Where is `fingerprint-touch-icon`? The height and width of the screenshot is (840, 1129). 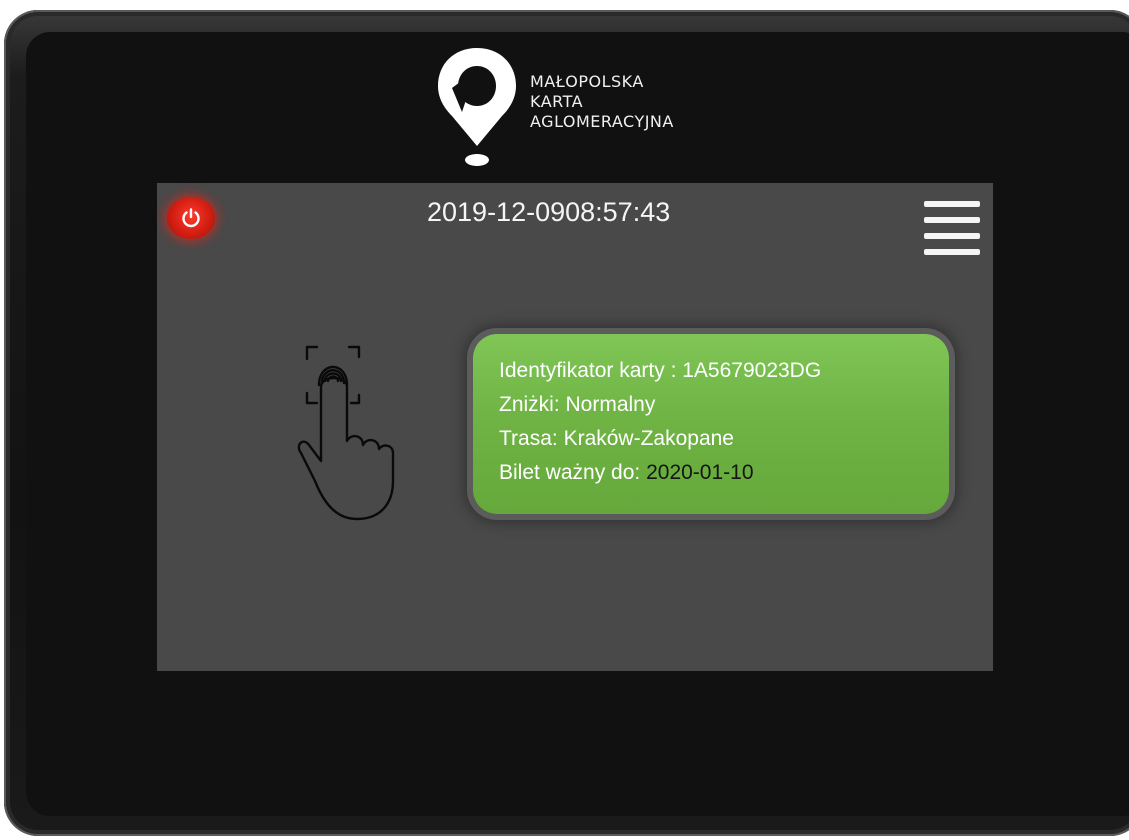
fingerprint-touch-icon is located at coordinates (346, 433).